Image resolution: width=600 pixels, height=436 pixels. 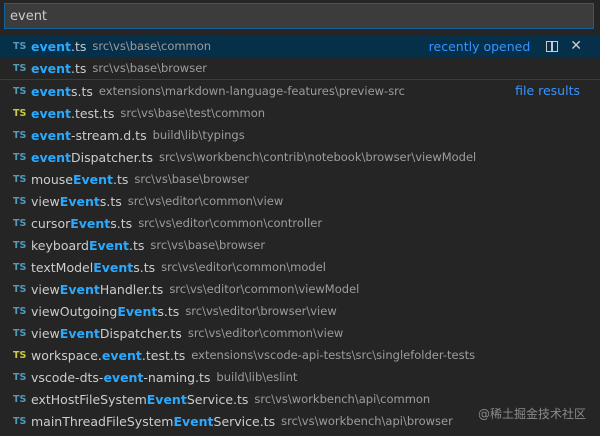 I want to click on result-filename: mouseEvent.ts, so click(x=79, y=179).